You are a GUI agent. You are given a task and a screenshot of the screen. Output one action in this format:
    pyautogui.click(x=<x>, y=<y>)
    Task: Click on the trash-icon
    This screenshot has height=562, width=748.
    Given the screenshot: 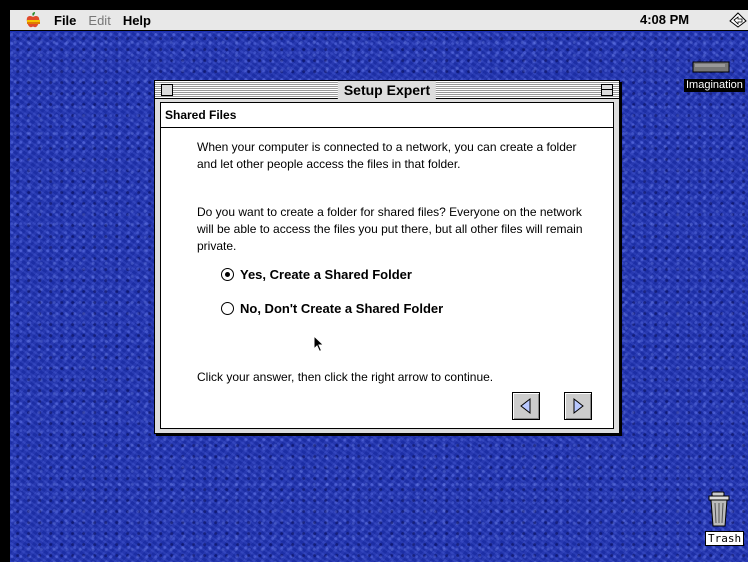 What is the action you would take?
    pyautogui.click(x=720, y=510)
    